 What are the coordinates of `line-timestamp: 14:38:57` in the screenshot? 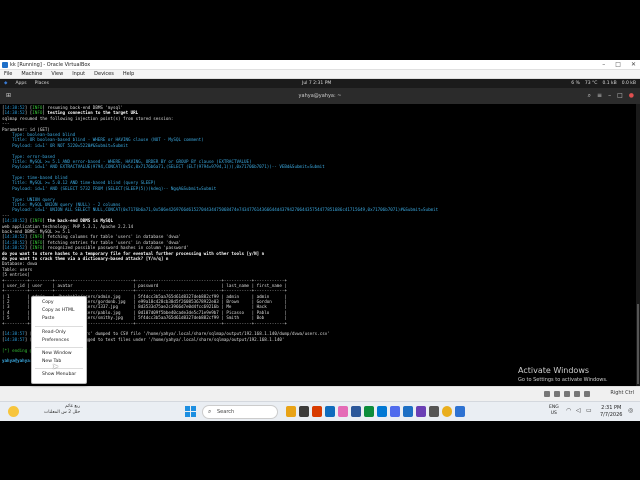 It's located at (14, 334).